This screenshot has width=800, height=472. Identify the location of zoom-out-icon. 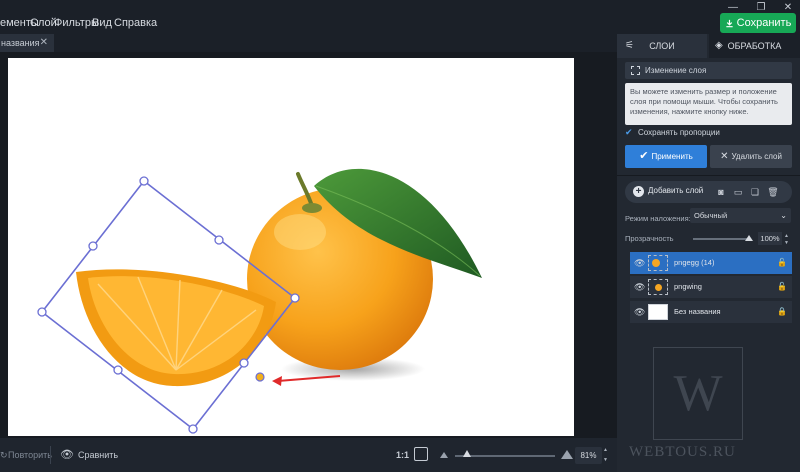
(444, 455).